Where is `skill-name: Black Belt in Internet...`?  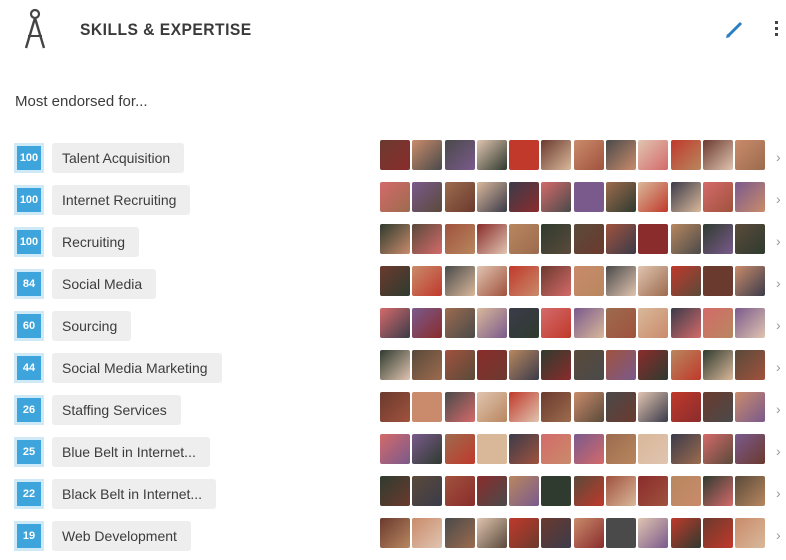
skill-name: Black Belt in Internet... is located at coordinates (134, 494).